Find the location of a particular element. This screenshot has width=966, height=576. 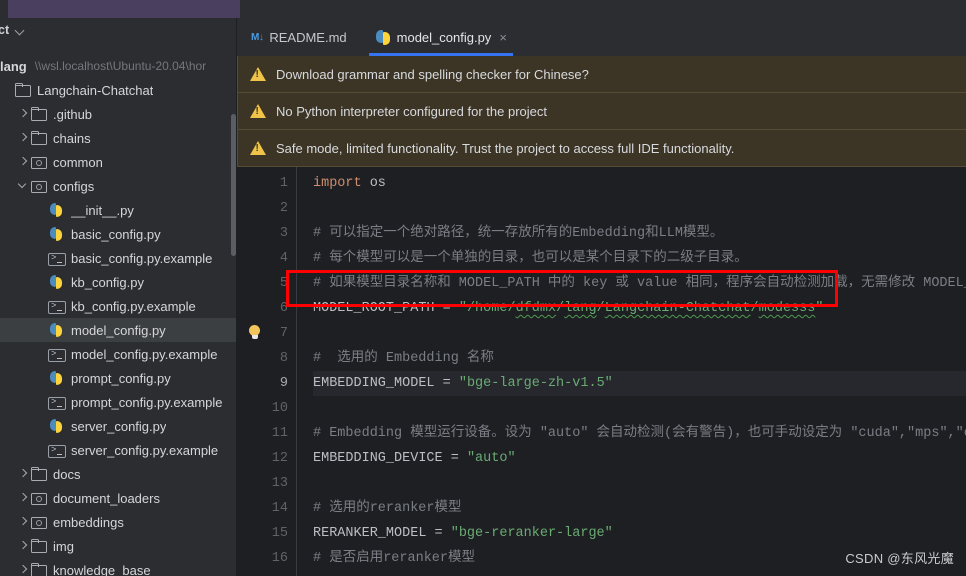

tree-row-configs: configs is located at coordinates (118, 186).